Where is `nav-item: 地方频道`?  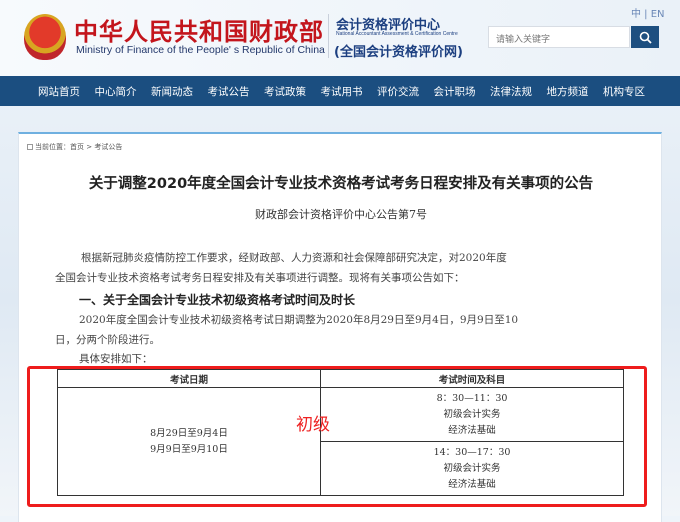 nav-item: 地方频道 is located at coordinates (568, 91).